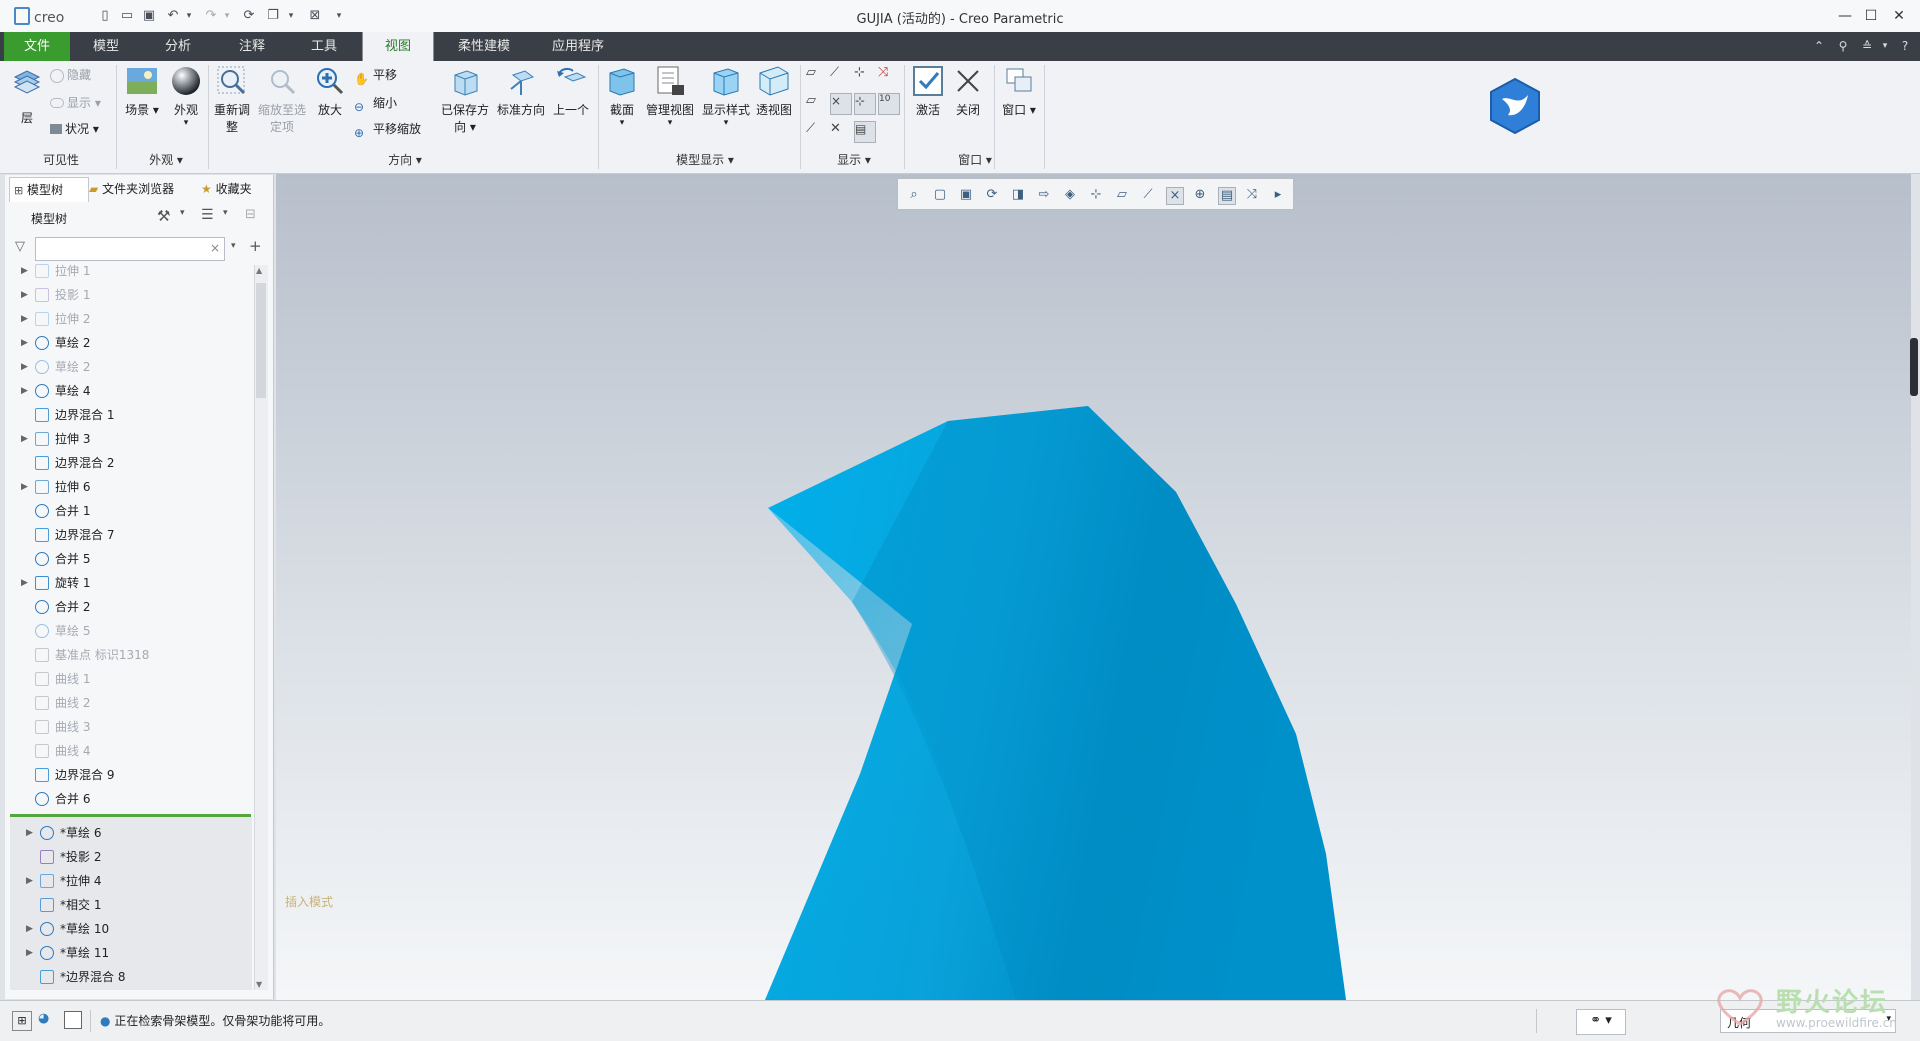 The height and width of the screenshot is (1041, 1920). I want to click on axis-tag-icon: ×, so click(841, 104).